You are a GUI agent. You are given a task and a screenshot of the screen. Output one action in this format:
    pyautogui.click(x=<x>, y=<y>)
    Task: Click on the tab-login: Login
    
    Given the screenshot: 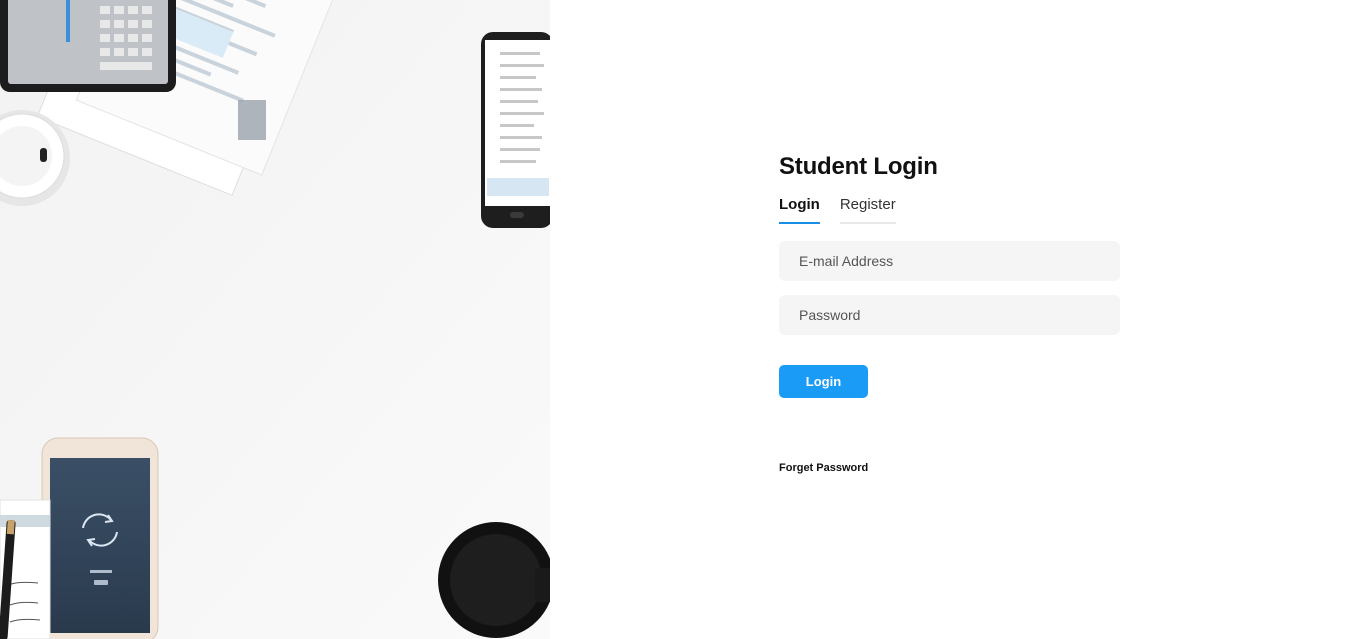 What is the action you would take?
    pyautogui.click(x=799, y=209)
    